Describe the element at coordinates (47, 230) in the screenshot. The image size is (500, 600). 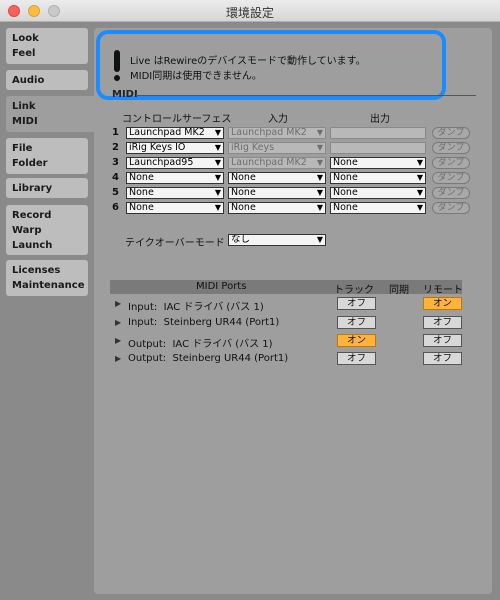
I see `tab-record-warp-launch: Record Warp Launch` at that location.